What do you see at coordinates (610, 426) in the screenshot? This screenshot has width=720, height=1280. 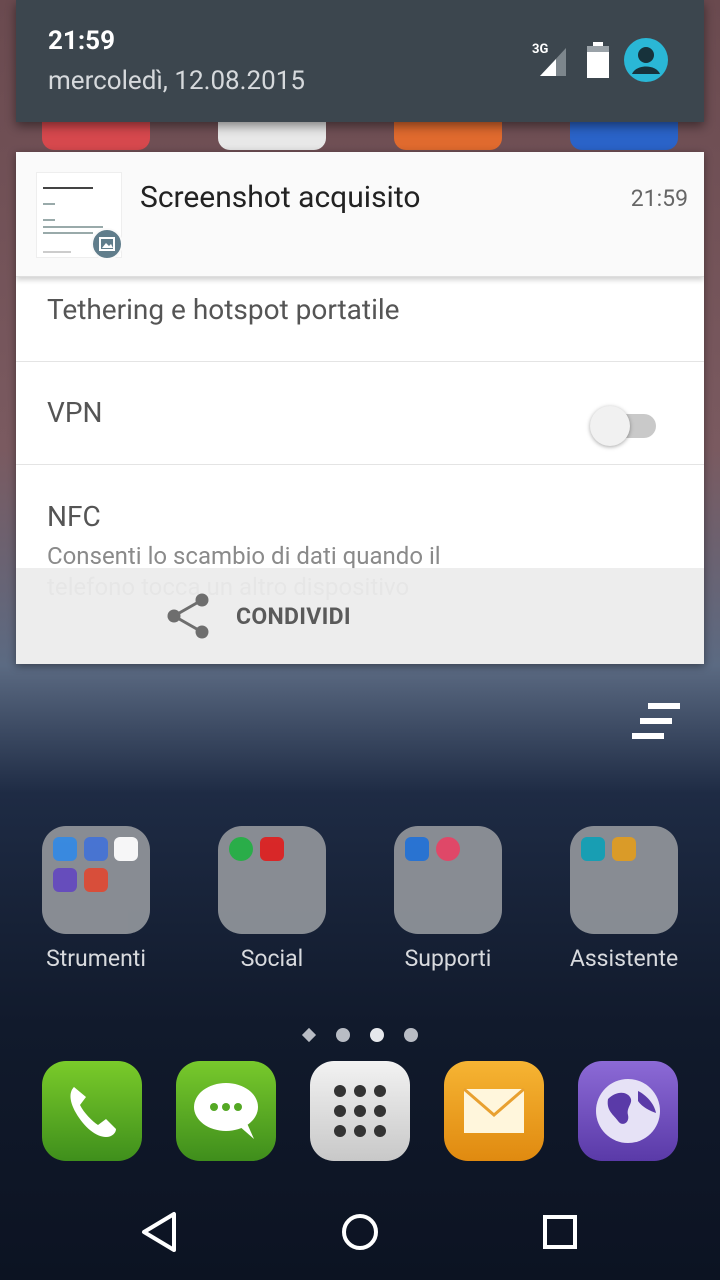 I see `nfc-toggle-knob` at bounding box center [610, 426].